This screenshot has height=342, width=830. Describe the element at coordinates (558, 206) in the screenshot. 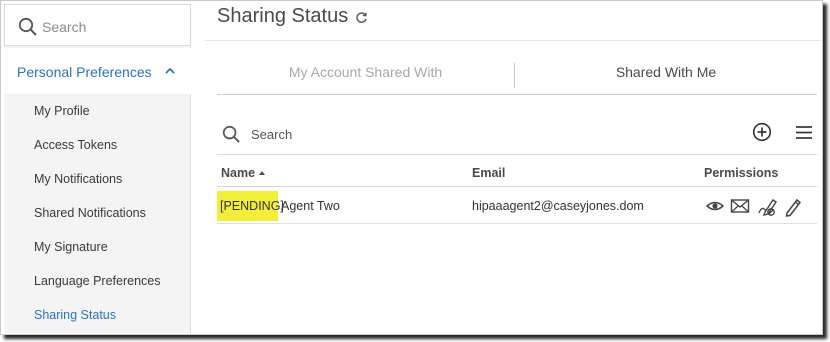

I see `row-email: hipaaagent2@caseyjones.dom` at that location.